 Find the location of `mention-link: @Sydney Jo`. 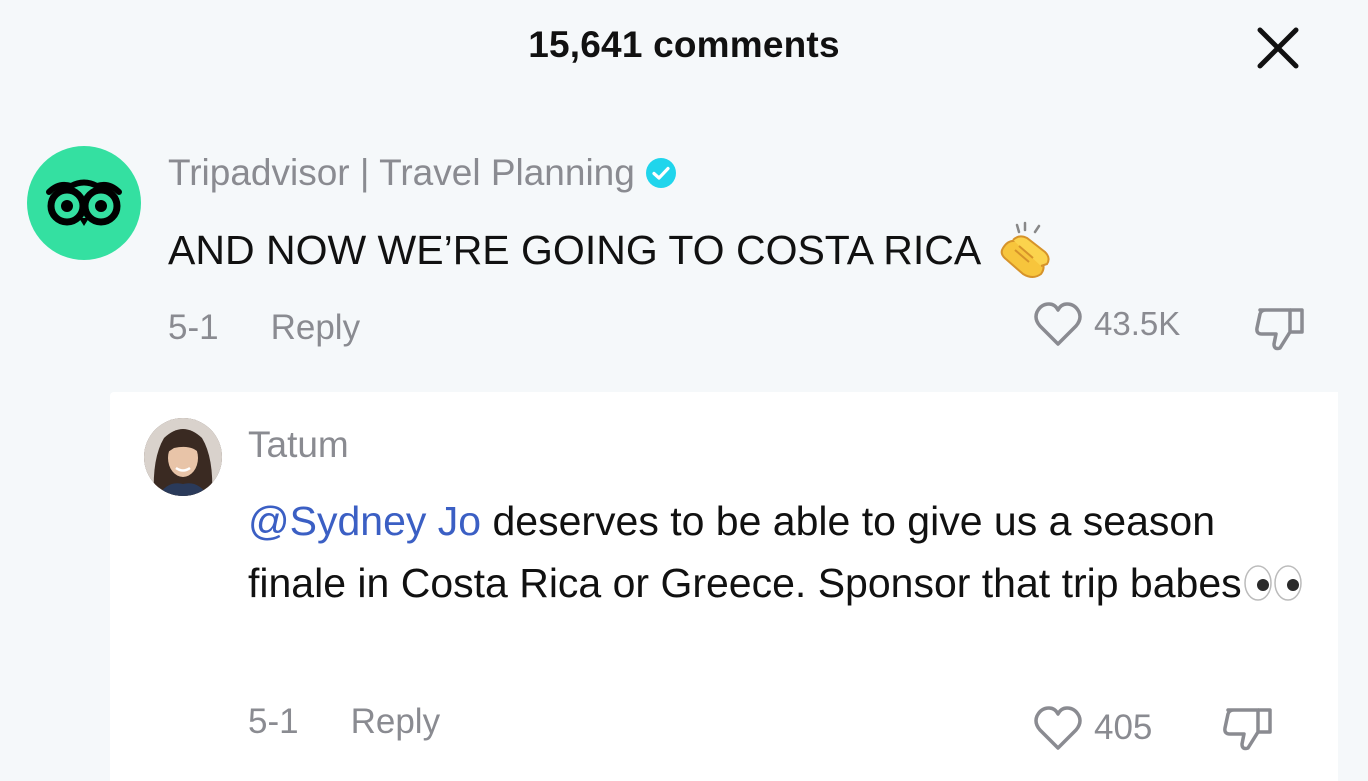

mention-link: @Sydney Jo is located at coordinates (364, 521).